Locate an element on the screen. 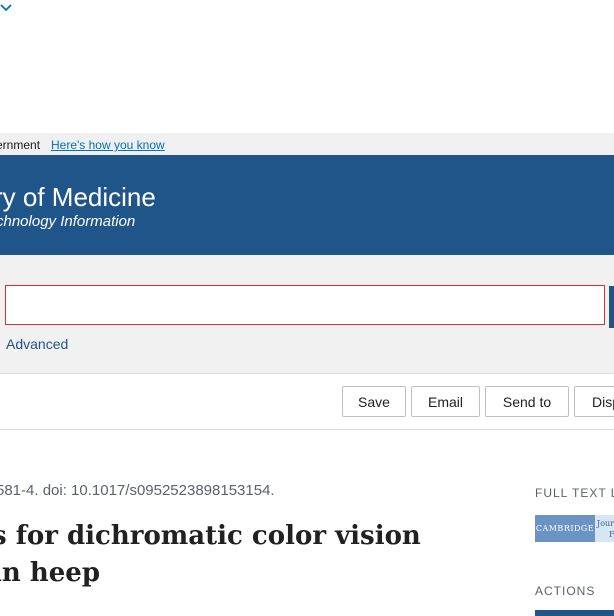 This screenshot has height=616, width=614. email-button: Email is located at coordinates (445, 401).